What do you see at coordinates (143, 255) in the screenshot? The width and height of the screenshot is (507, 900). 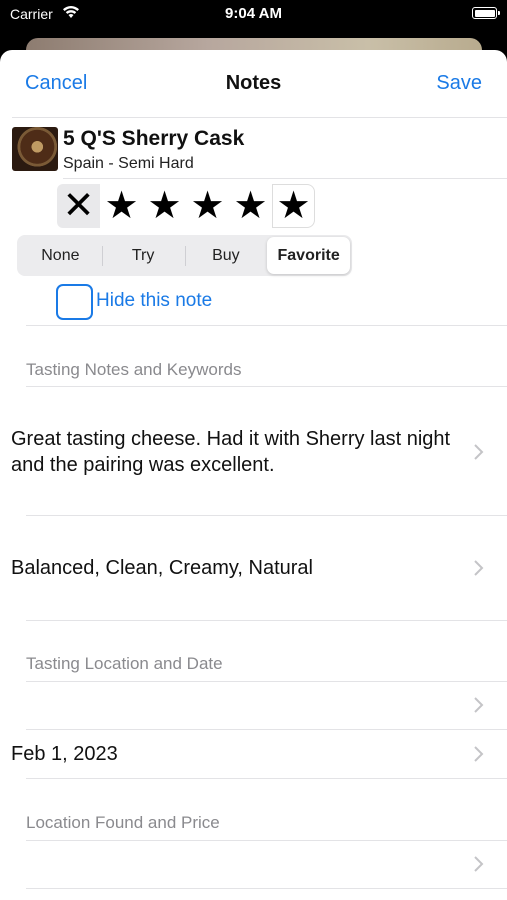 I see `segment-try: Try` at bounding box center [143, 255].